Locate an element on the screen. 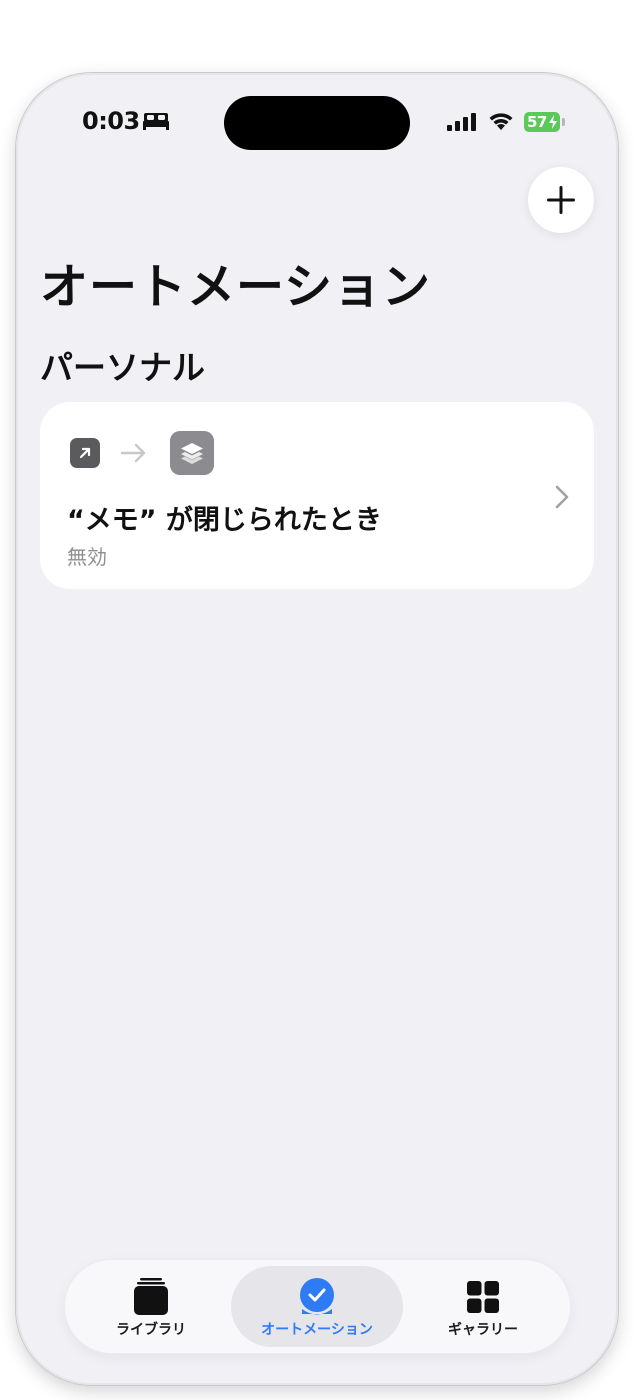  dynamic-island is located at coordinates (317, 123).